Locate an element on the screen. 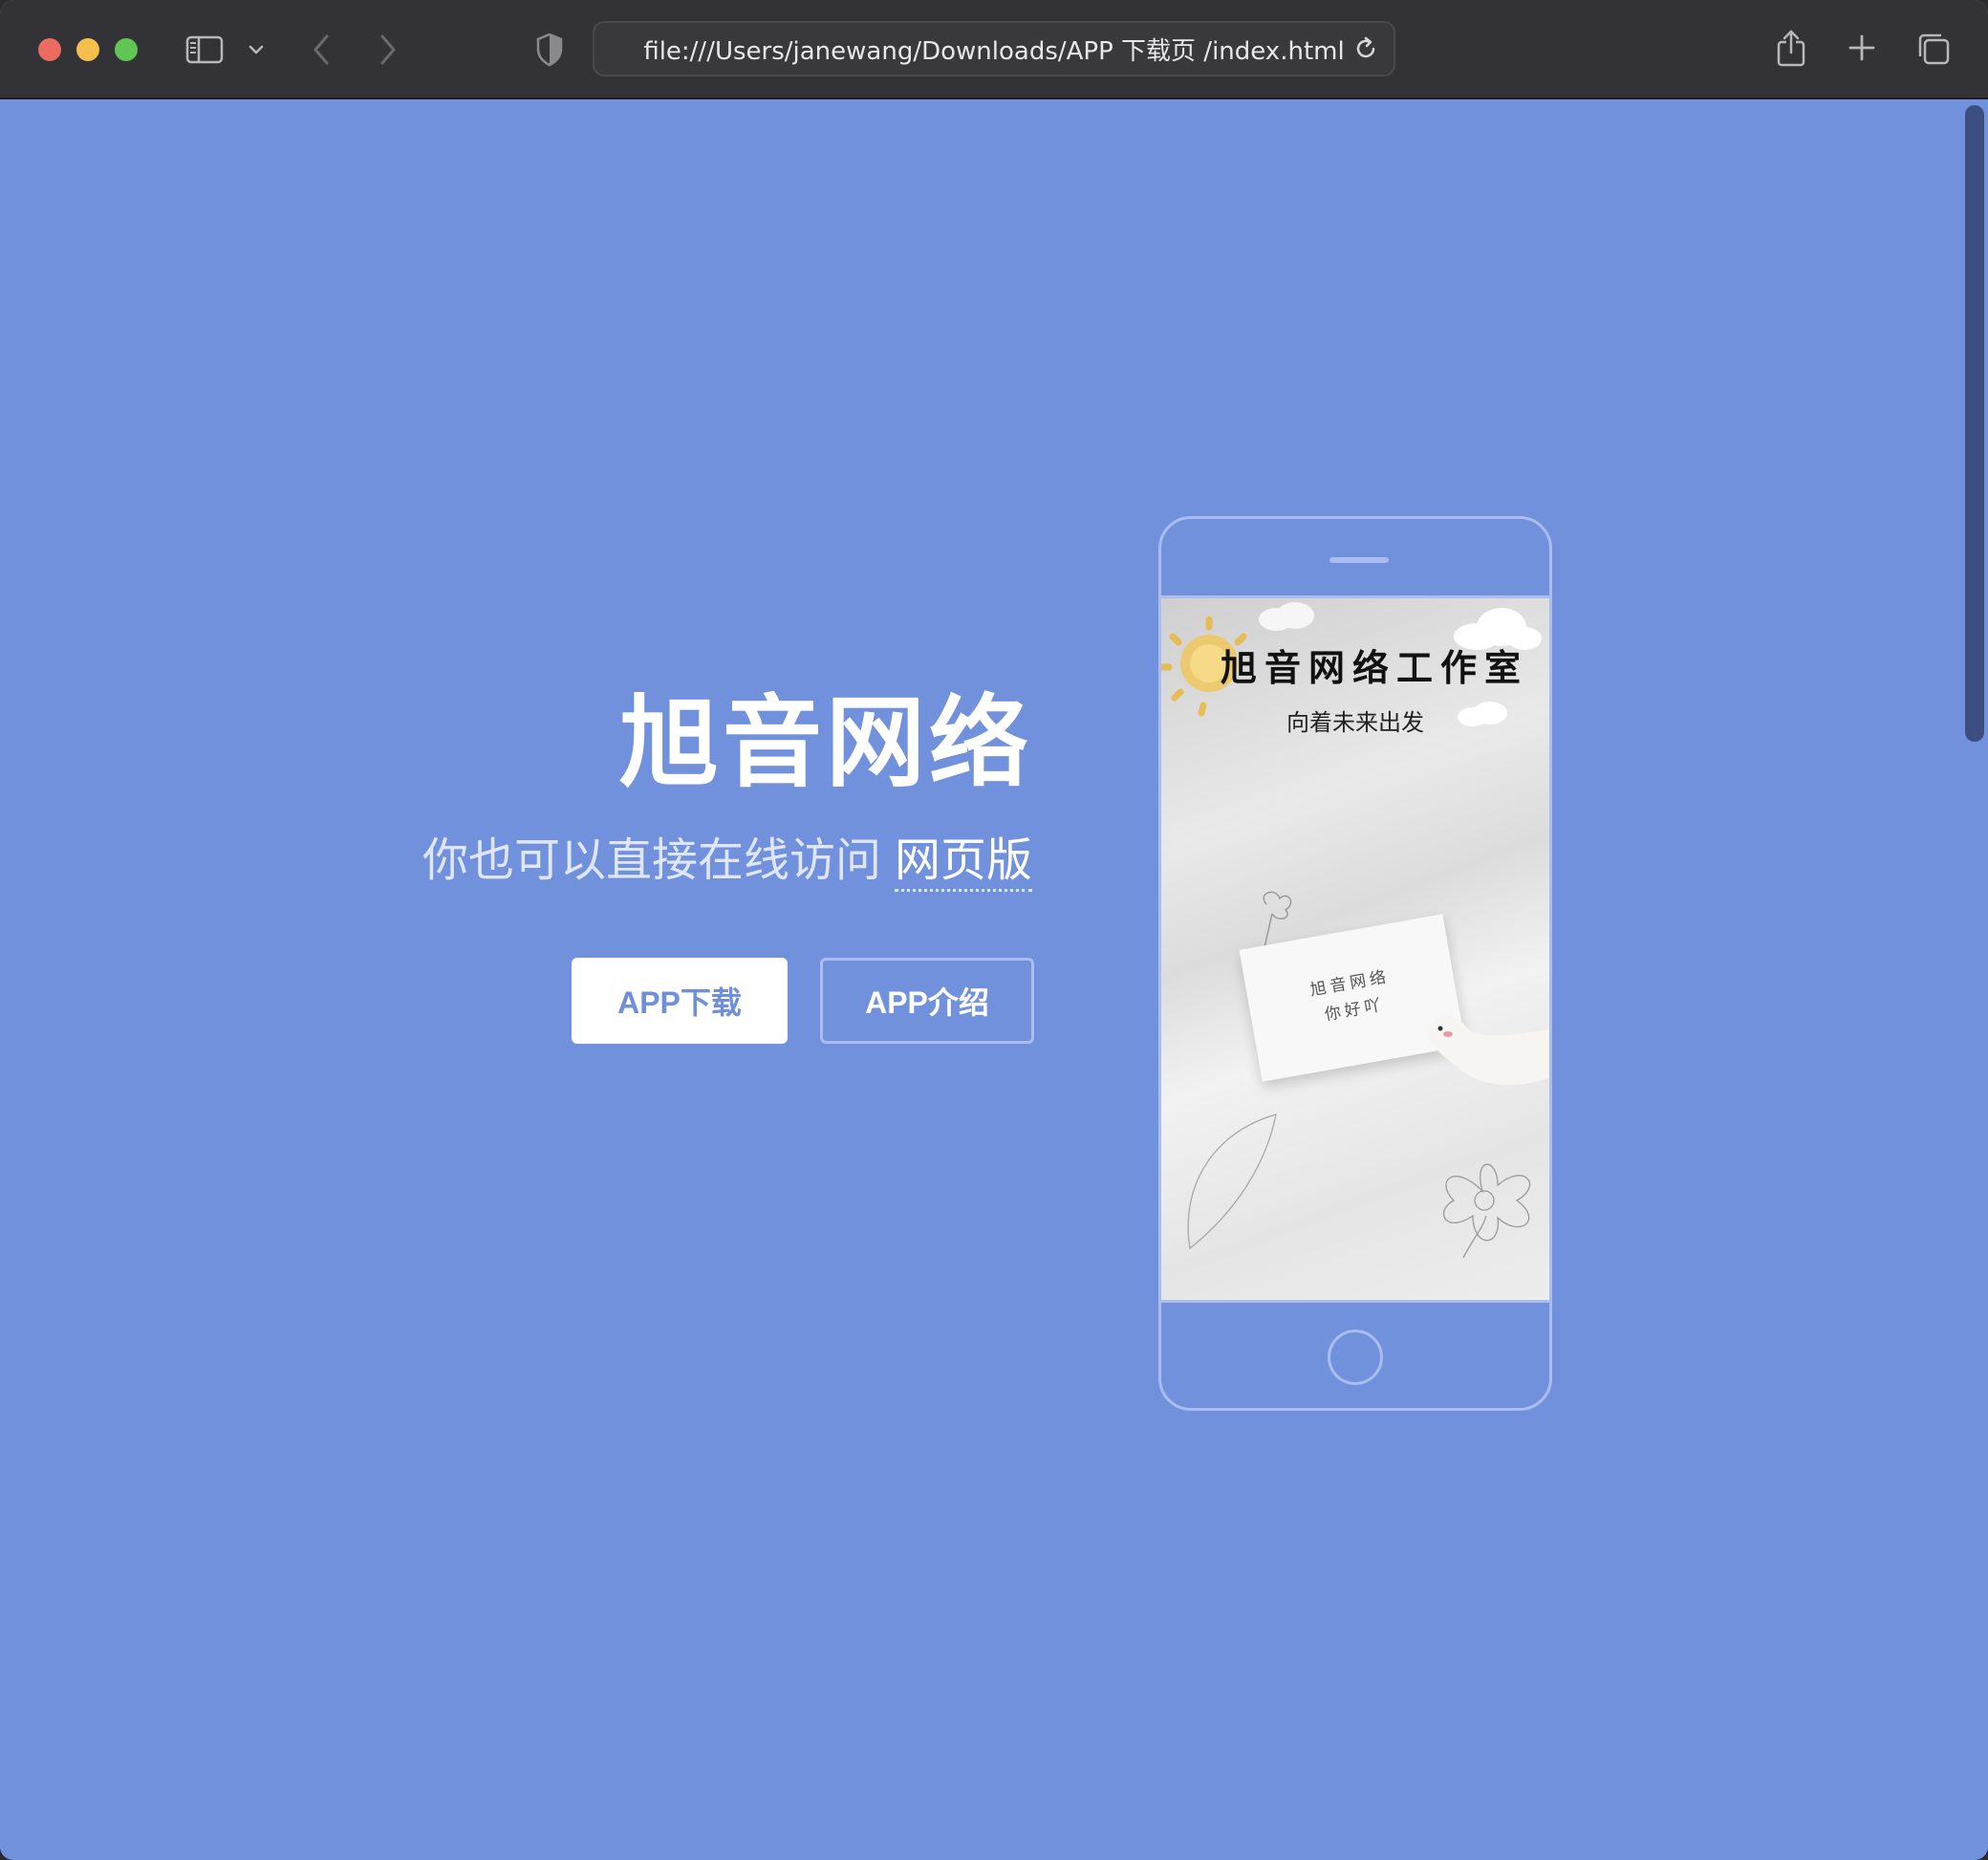 This screenshot has width=1988, height=1860. leaf-sketch-illustration is located at coordinates (1232, 1182).